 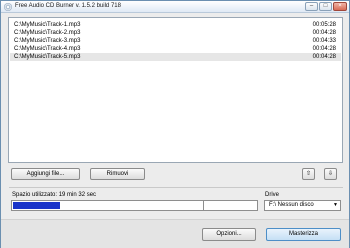 I want to click on track-path: C:\MyMusic\Track-1.mp3, so click(x=47, y=25).